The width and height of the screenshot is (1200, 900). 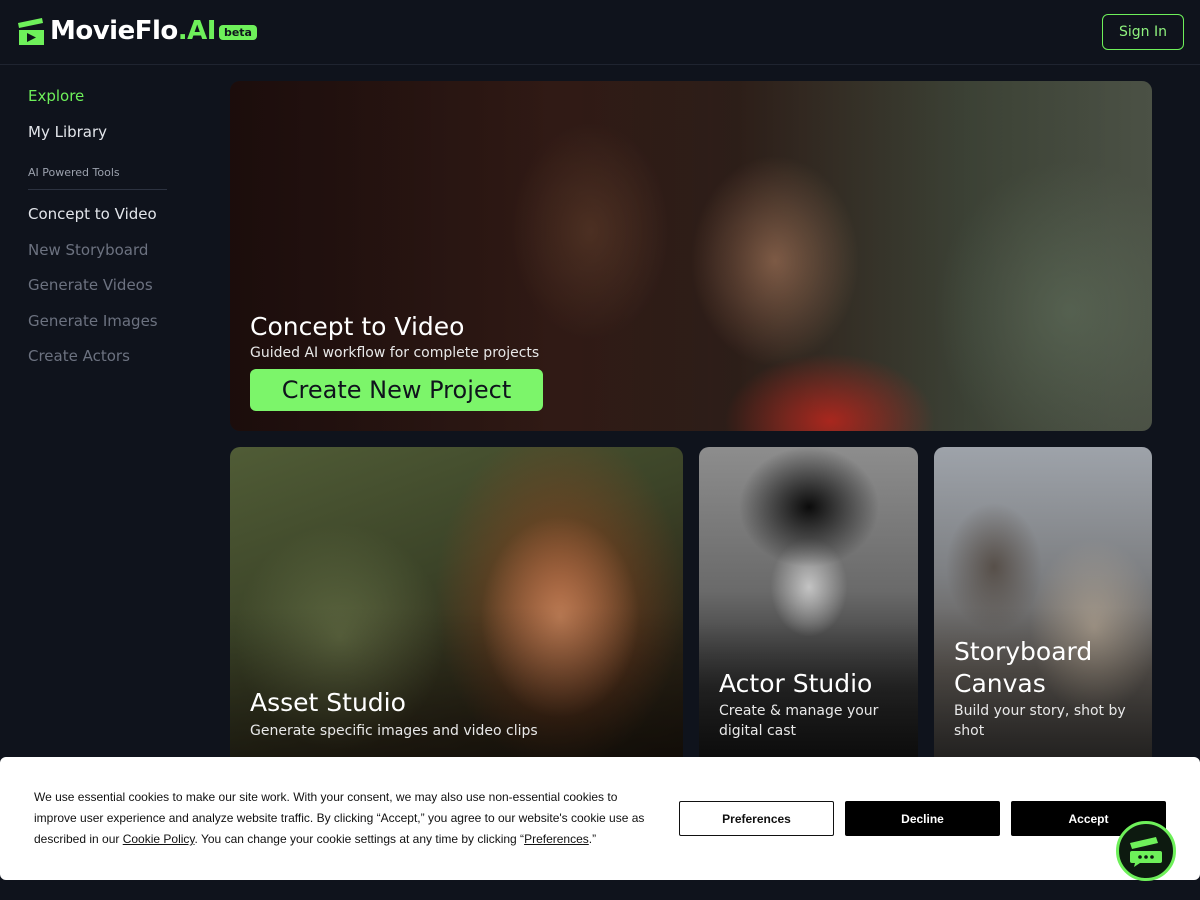 I want to click on hero-title: Concept to Video, so click(x=357, y=326).